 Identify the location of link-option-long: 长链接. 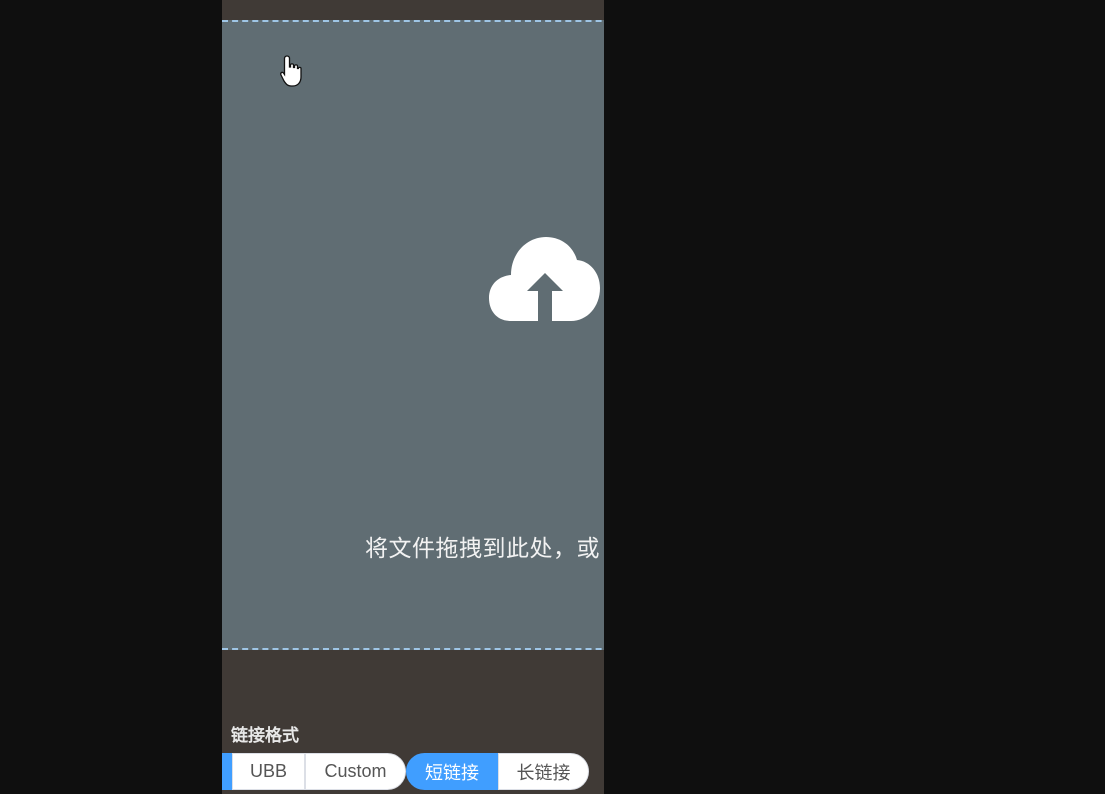
(543, 771).